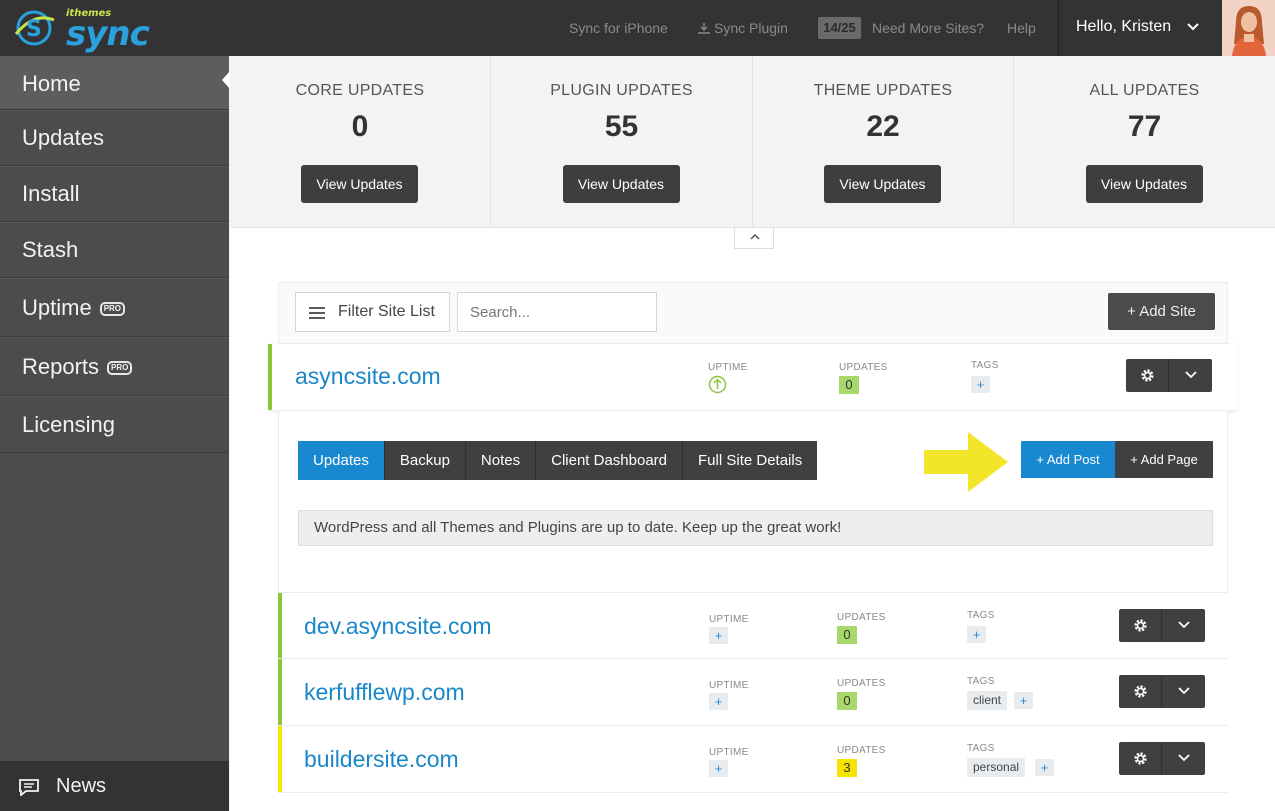 This screenshot has width=1275, height=811. What do you see at coordinates (50, 249) in the screenshot?
I see `sidebar-item-label: Stash` at bounding box center [50, 249].